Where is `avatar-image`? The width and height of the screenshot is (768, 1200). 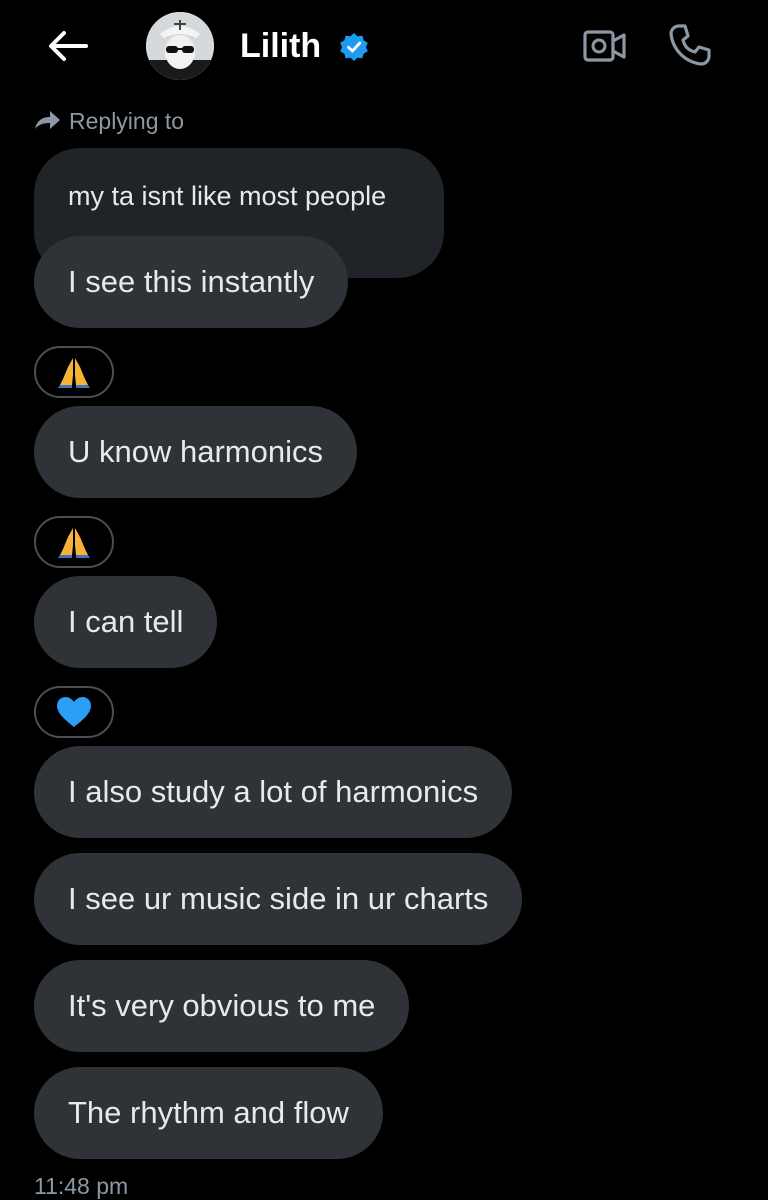 avatar-image is located at coordinates (180, 46).